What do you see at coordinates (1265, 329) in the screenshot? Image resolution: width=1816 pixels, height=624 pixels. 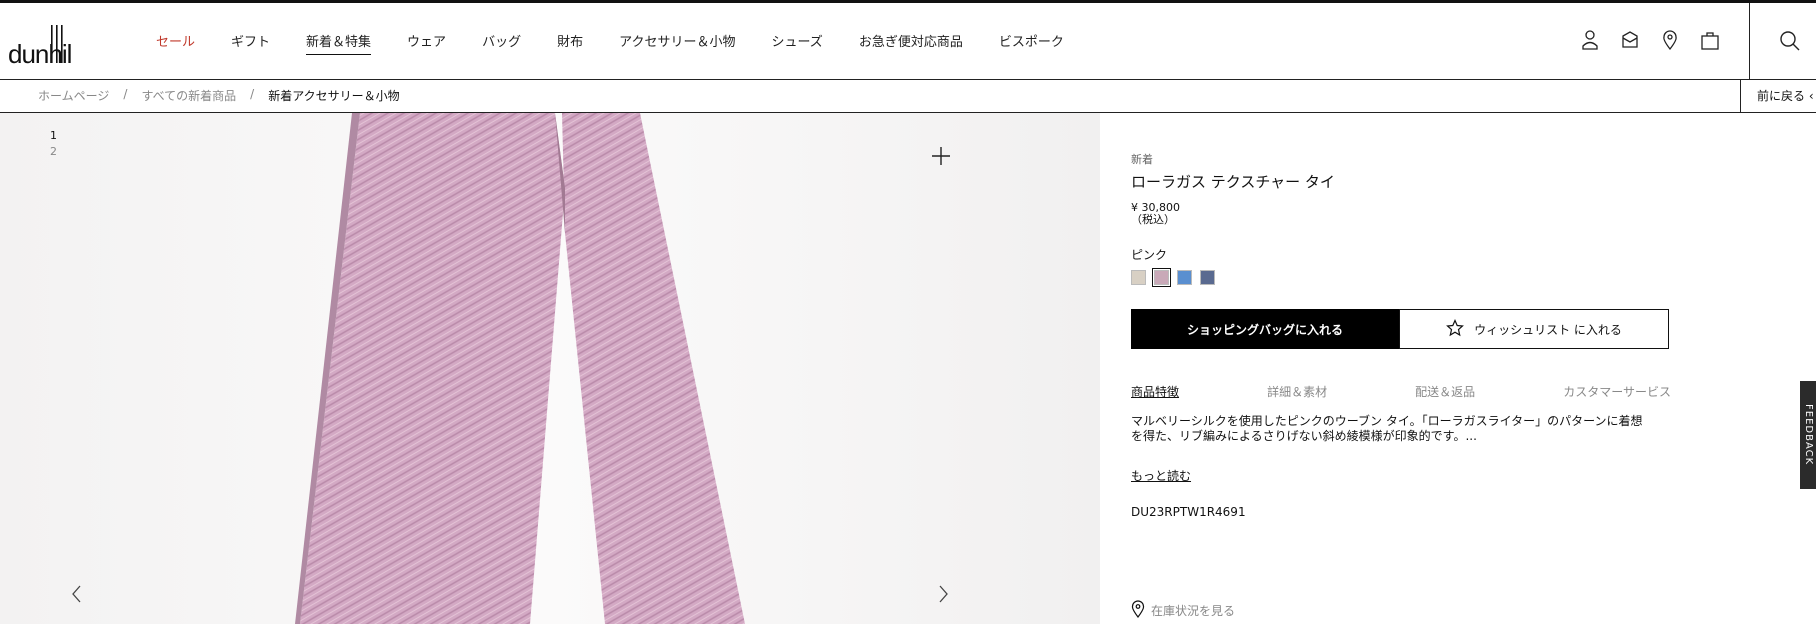 I see `add-to-bag-button: ショッピングバッグに入れる` at bounding box center [1265, 329].